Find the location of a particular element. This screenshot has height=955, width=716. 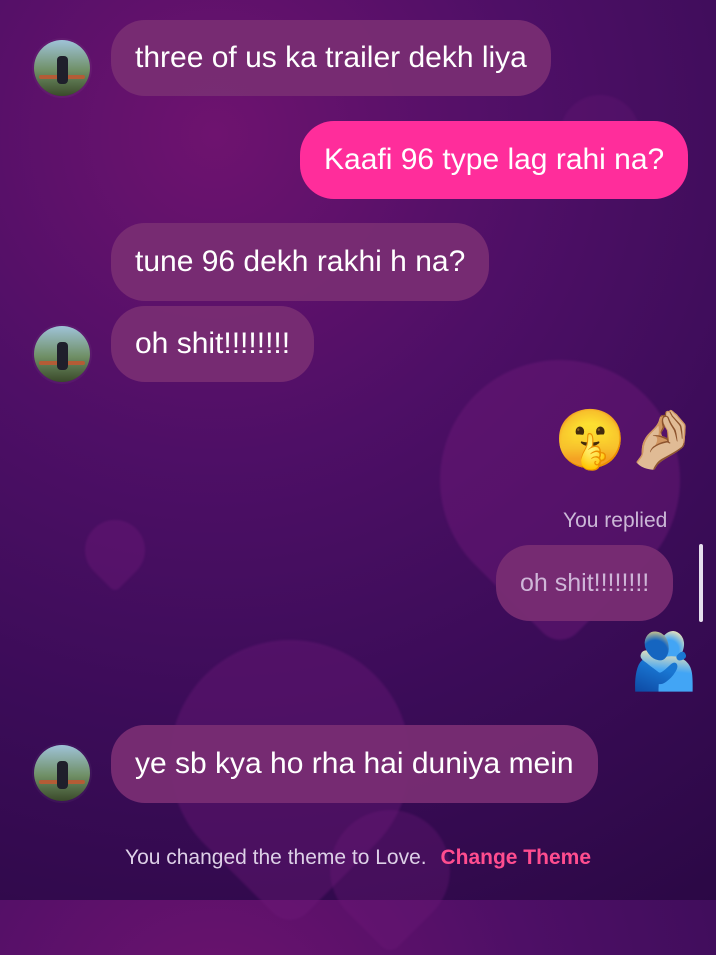

message-text: ye sb kya ho rha hai duniya mein is located at coordinates (354, 763).